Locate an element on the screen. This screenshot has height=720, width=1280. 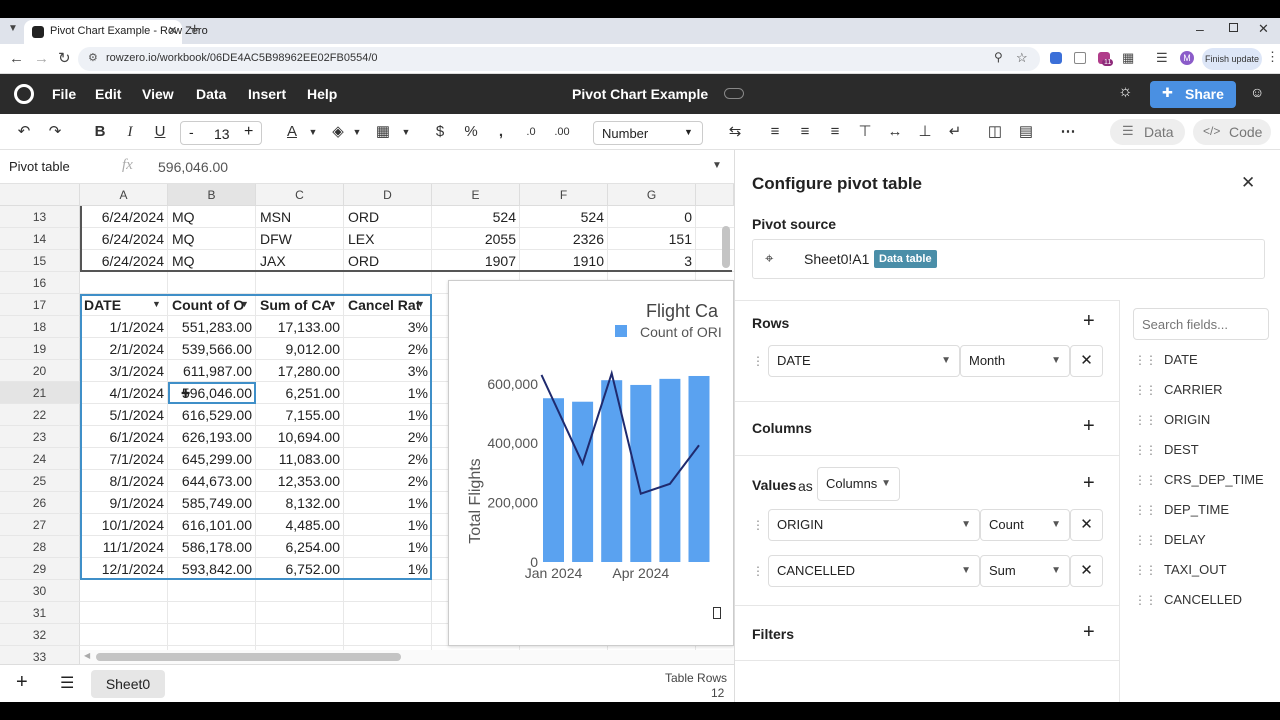
text-color-caret-icon: ▼ is located at coordinates (313, 132).